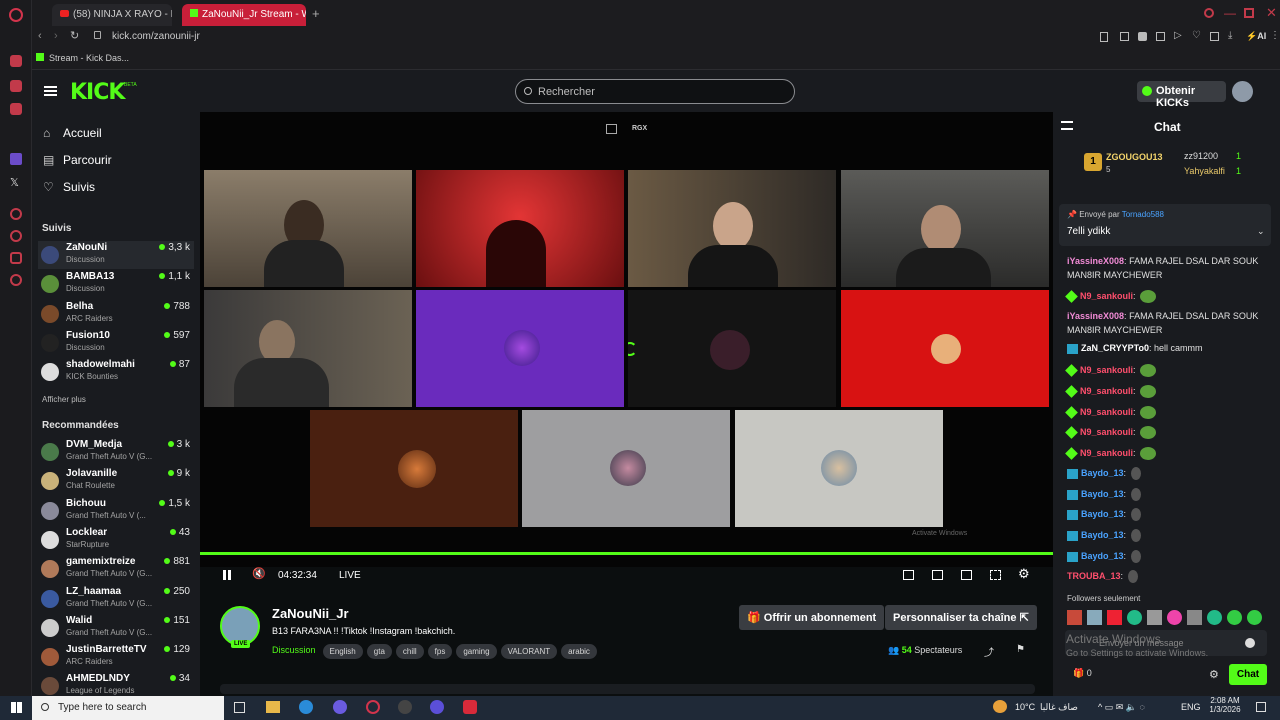 The width and height of the screenshot is (1280, 720). What do you see at coordinates (116, 540) in the screenshot?
I see `channel-row: Locklear StarRupture 43` at bounding box center [116, 540].